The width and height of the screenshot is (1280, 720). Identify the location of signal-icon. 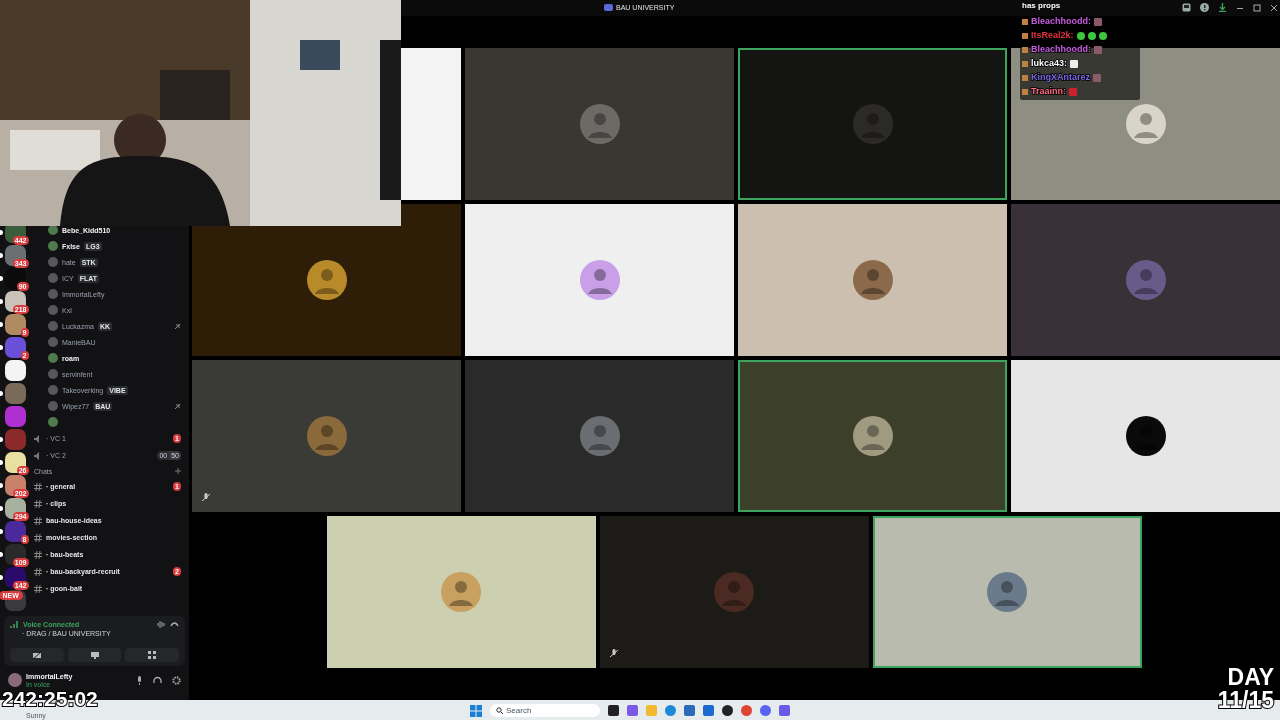
(14, 624).